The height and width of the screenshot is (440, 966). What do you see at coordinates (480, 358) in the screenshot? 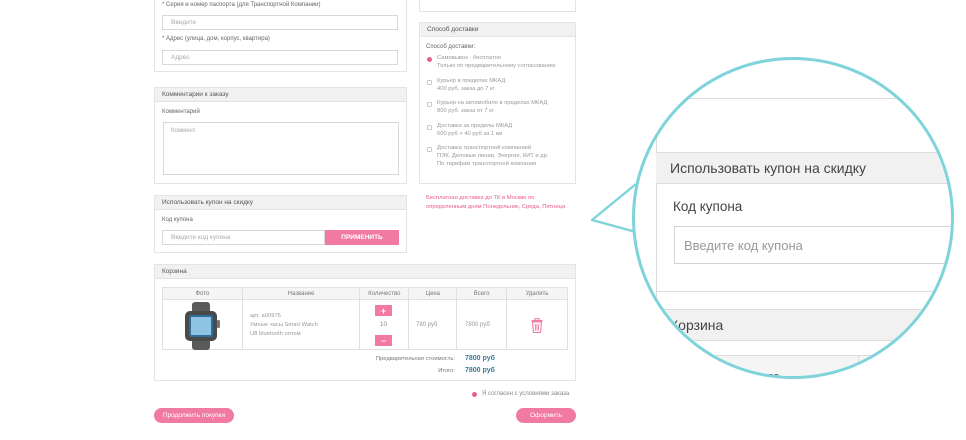
I see `subtotal-value: 7800 руб` at bounding box center [480, 358].